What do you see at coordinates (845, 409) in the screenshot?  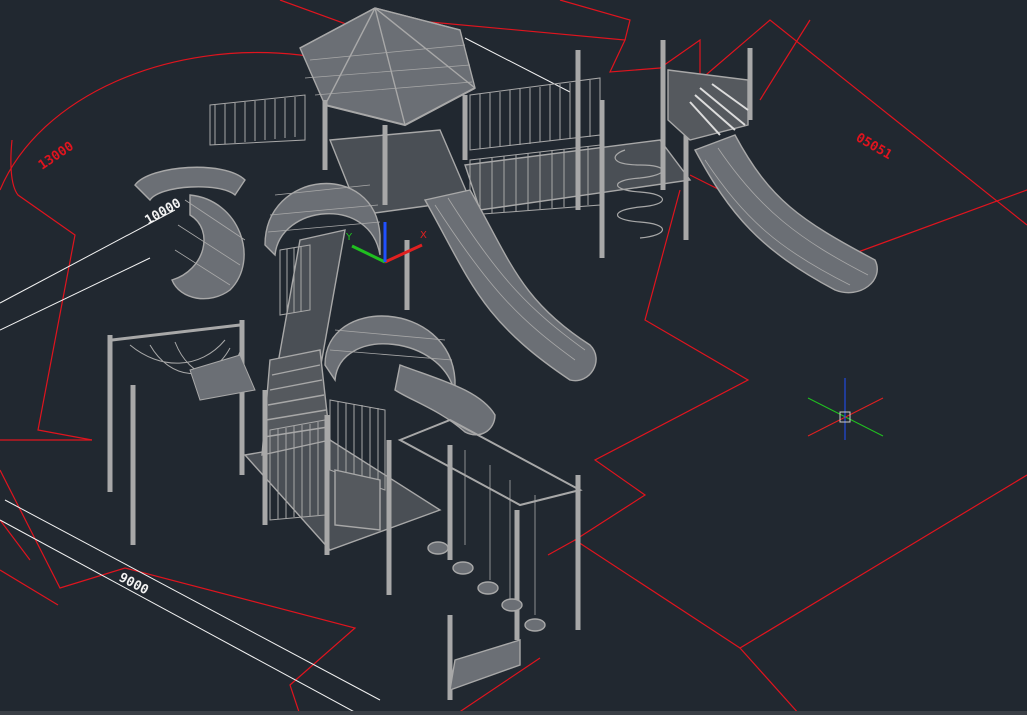 I see `crosshair-cursor` at bounding box center [845, 409].